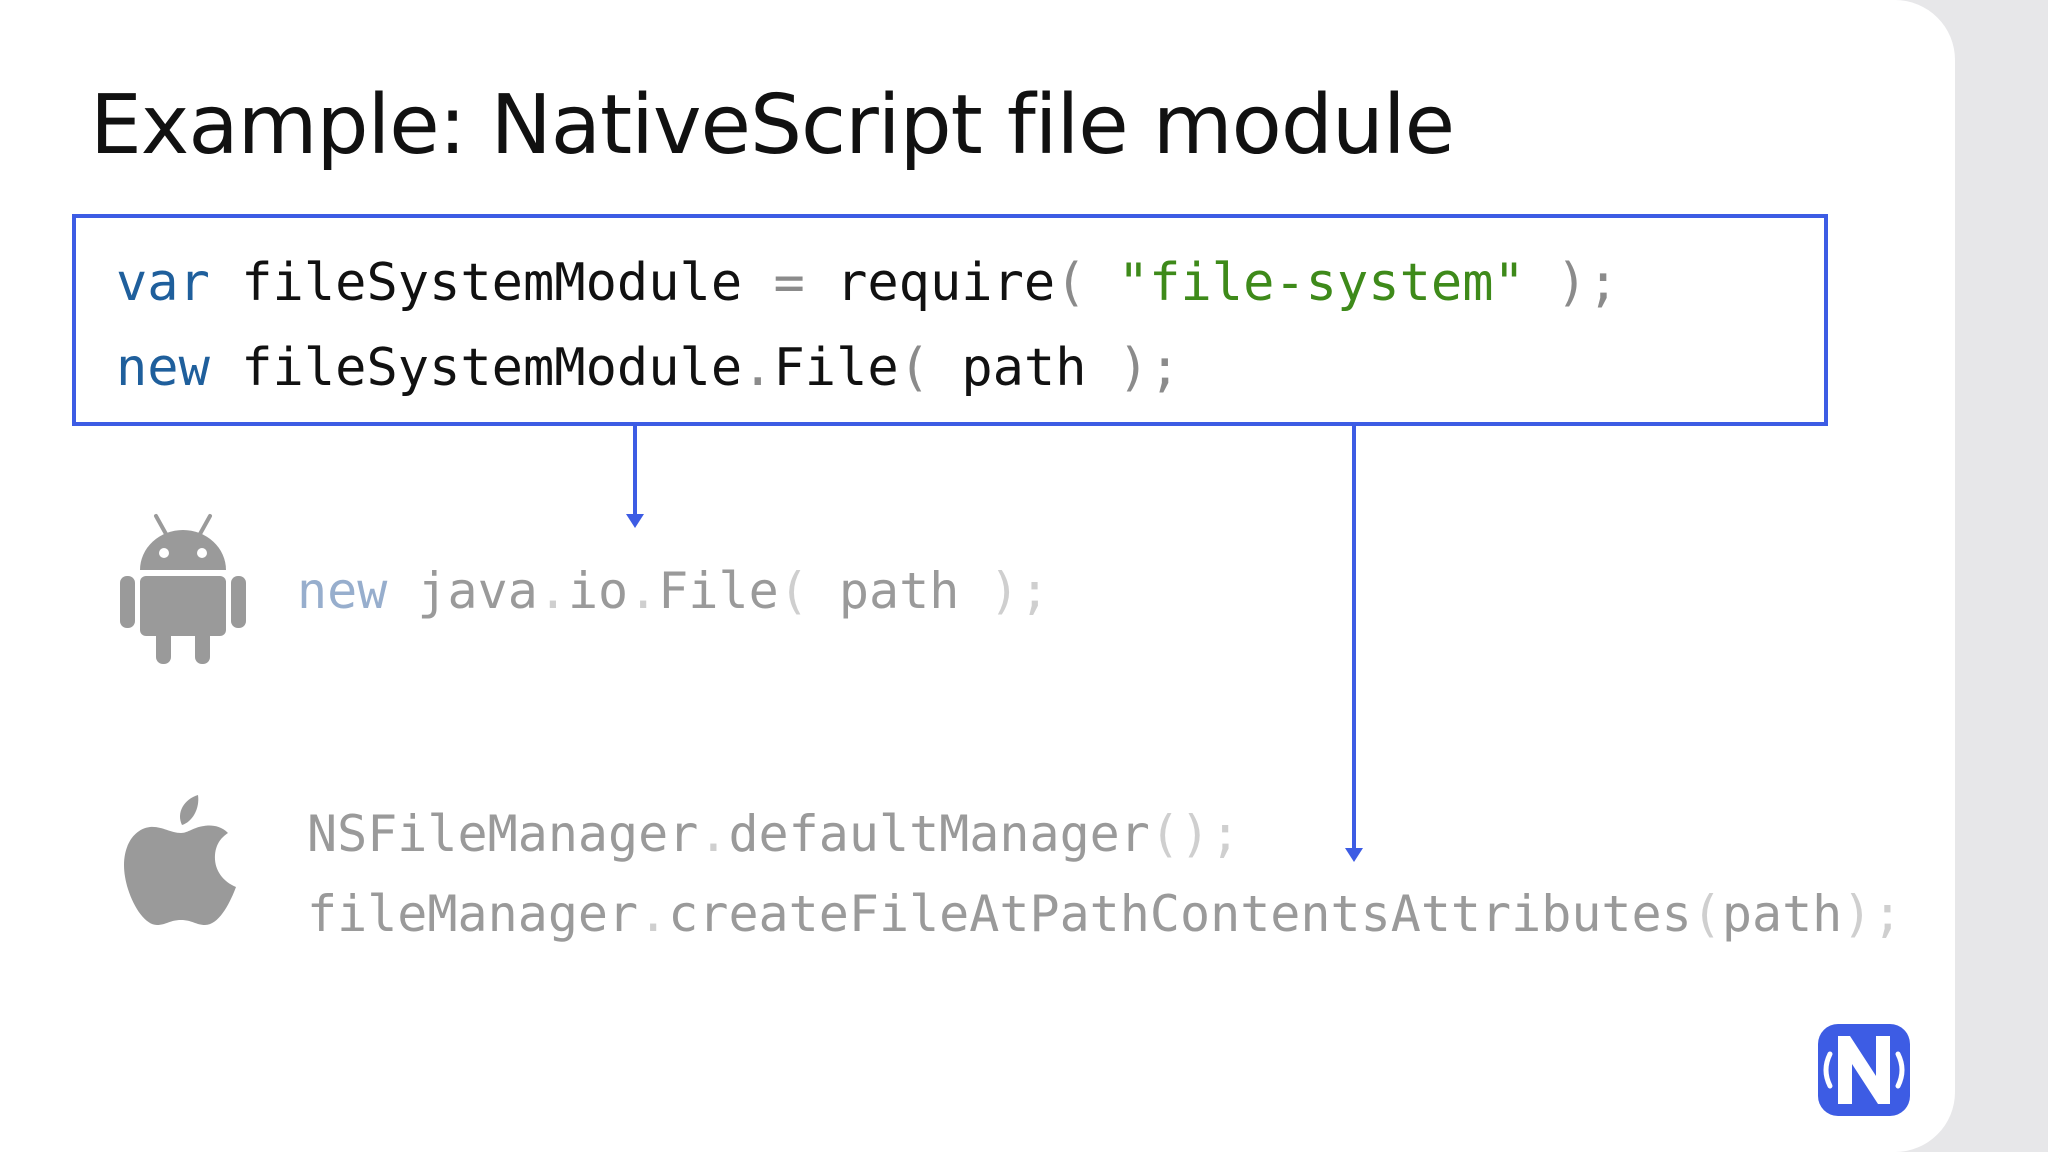  I want to click on file-manager-object: fileManager, so click(473, 914).